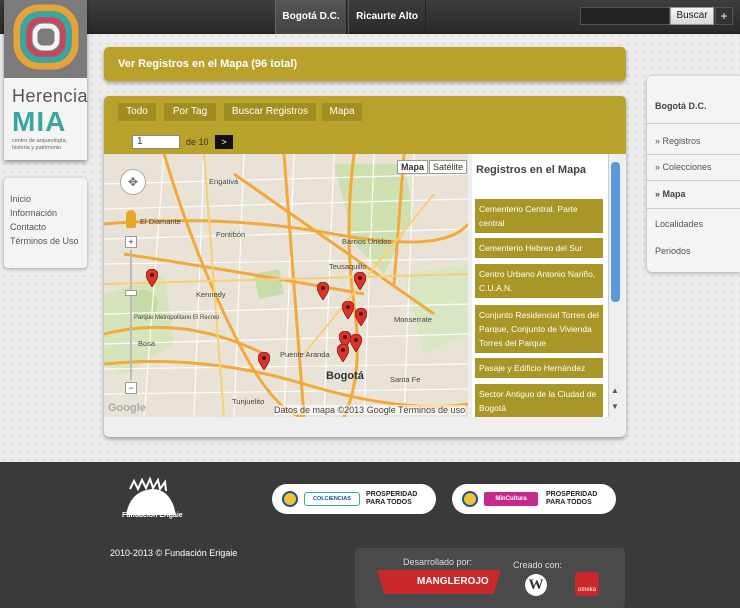 Image resolution: width=740 pixels, height=608 pixels. Describe the element at coordinates (539, 248) in the screenshot. I see `registro-item: Cementerio Hebreo del Sur` at that location.